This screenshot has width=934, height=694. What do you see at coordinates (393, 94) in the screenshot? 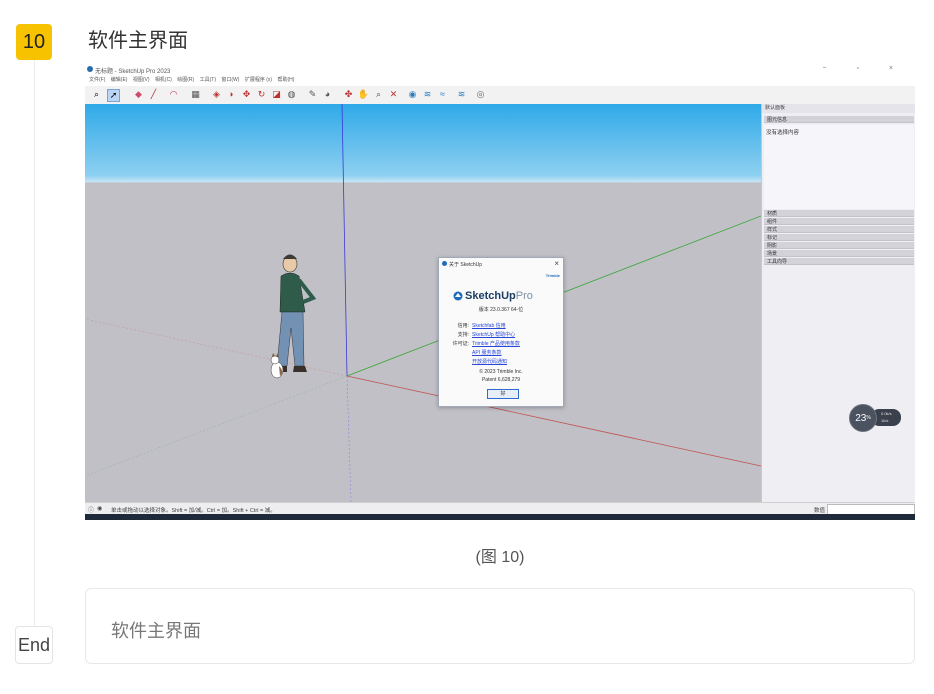
I see `zoom-extents-icon: ✕` at bounding box center [393, 94].